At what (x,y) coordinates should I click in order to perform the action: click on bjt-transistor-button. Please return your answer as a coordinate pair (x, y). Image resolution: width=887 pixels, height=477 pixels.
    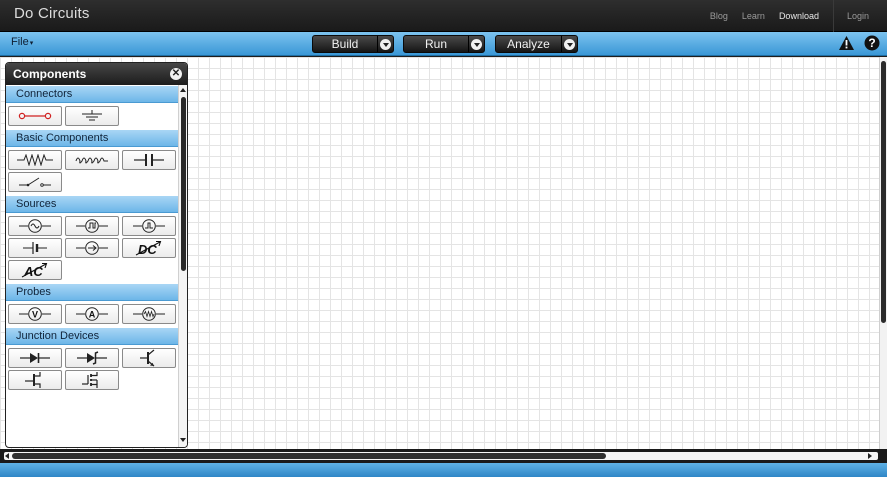
    Looking at the image, I should click on (149, 358).